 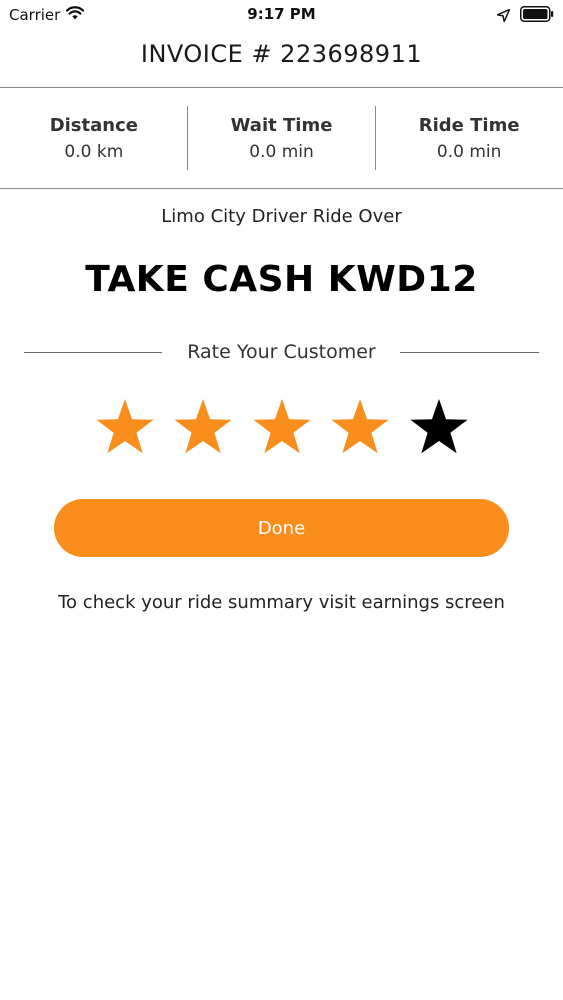 I want to click on stat-ride-time: Ride Time 0.0 min, so click(x=469, y=138).